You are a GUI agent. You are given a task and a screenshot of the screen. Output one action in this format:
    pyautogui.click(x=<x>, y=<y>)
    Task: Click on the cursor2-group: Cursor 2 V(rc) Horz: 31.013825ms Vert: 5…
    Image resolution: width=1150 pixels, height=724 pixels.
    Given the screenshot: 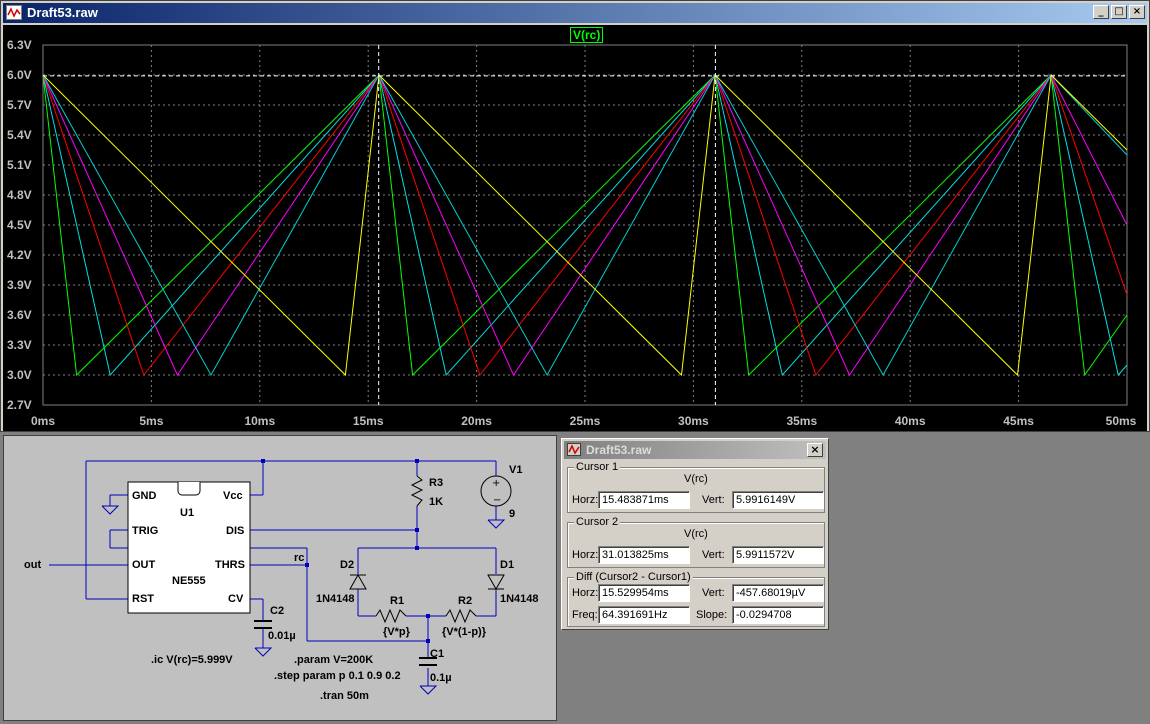 What is the action you would take?
    pyautogui.click(x=696, y=542)
    